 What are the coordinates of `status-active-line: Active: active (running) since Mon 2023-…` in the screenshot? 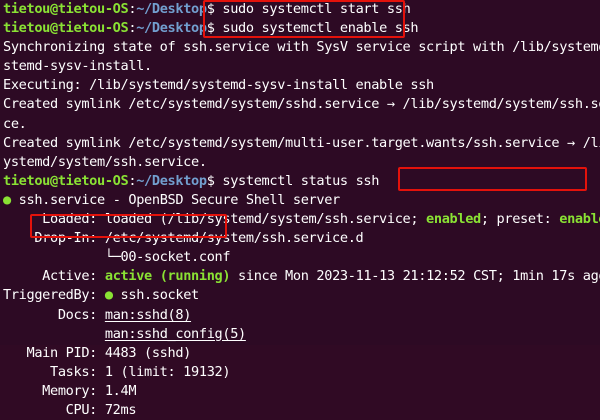 It's located at (301, 276).